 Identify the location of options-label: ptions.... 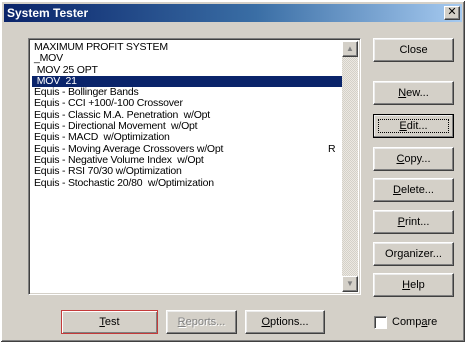
(289, 322).